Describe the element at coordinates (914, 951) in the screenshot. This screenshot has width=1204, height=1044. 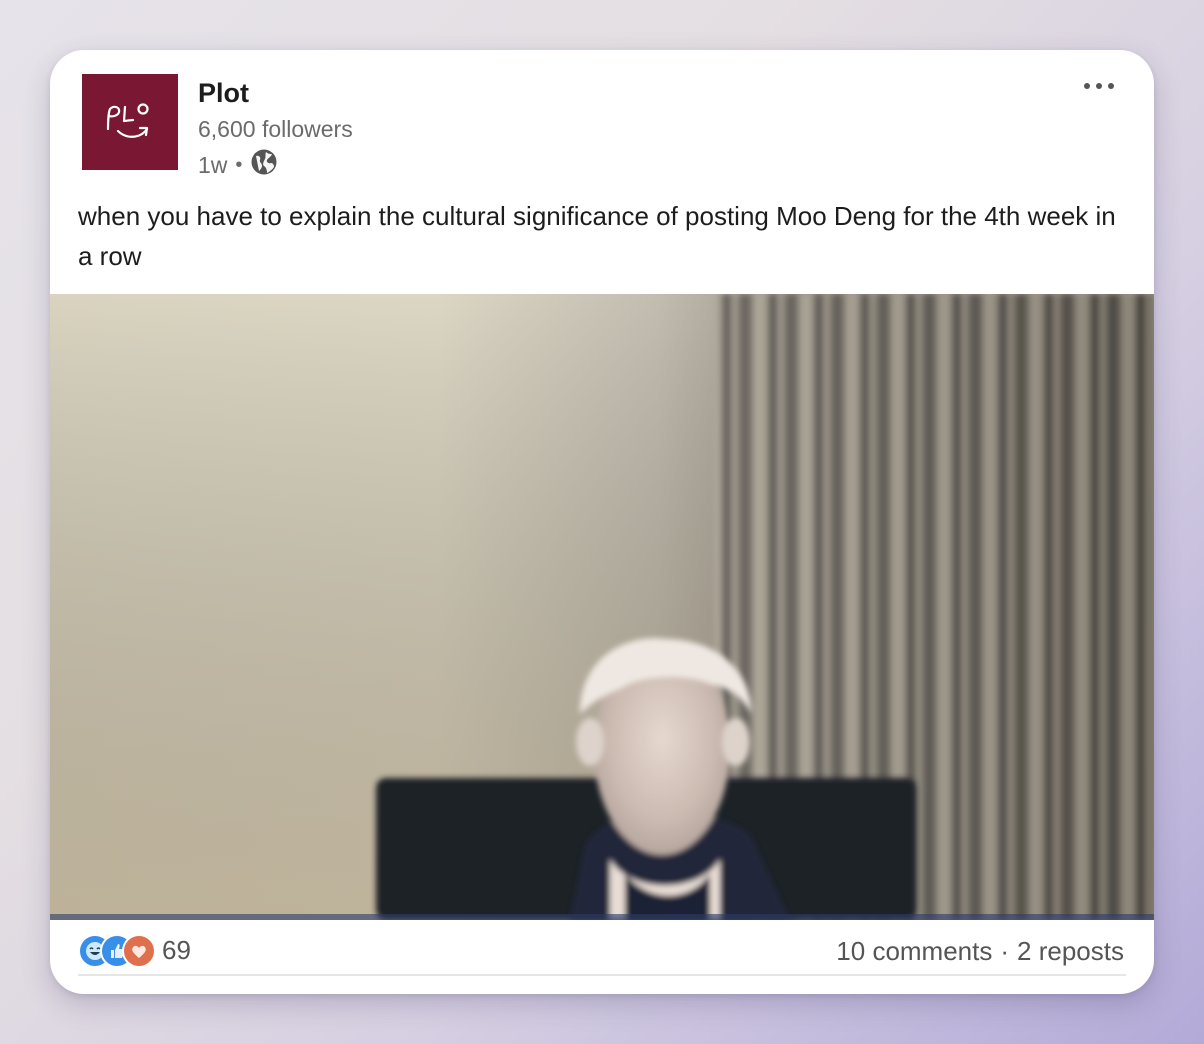
I see `comments-link: 10 comments` at that location.